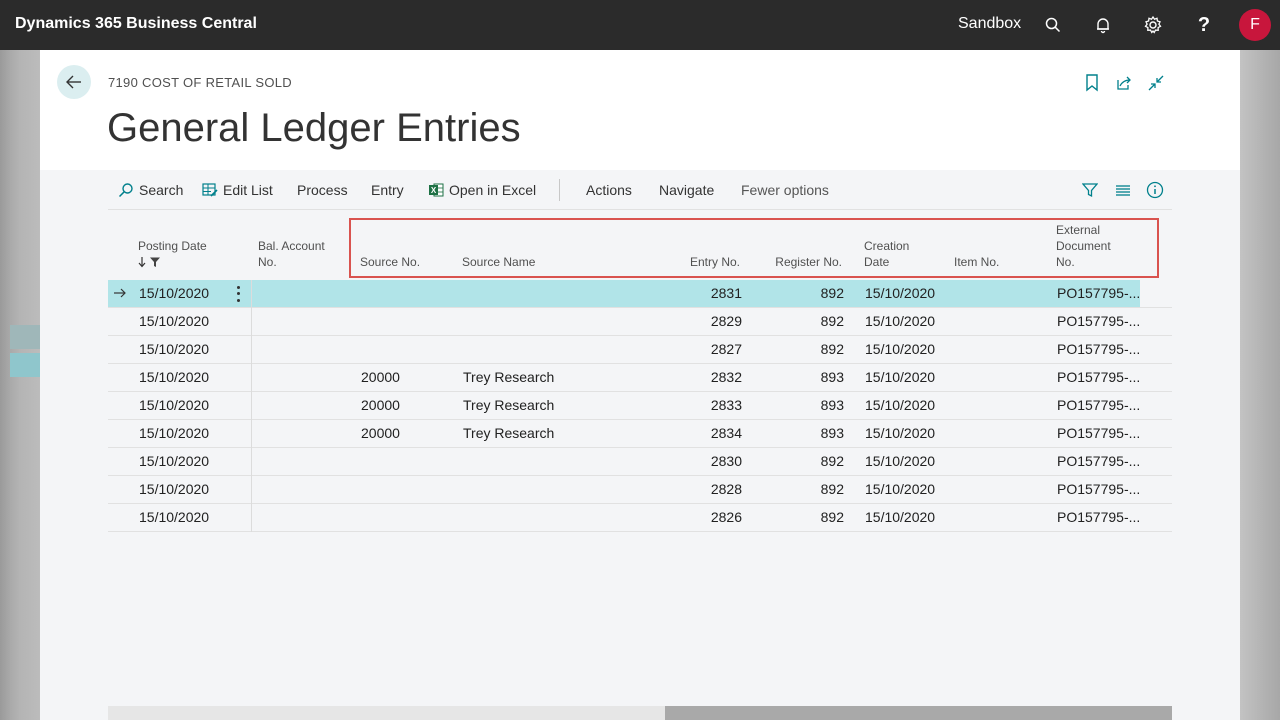 This screenshot has height=720, width=1280. Describe the element at coordinates (1092, 83) in the screenshot. I see `bookmark-icon` at that location.